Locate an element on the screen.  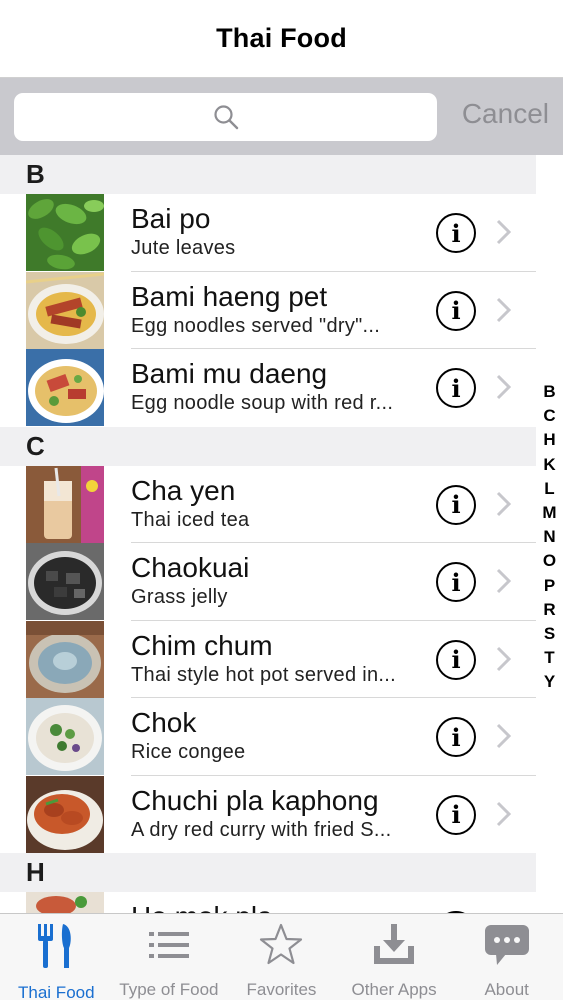
row-text: Chaokuai Grass jelly is located at coordinates (273, 580).